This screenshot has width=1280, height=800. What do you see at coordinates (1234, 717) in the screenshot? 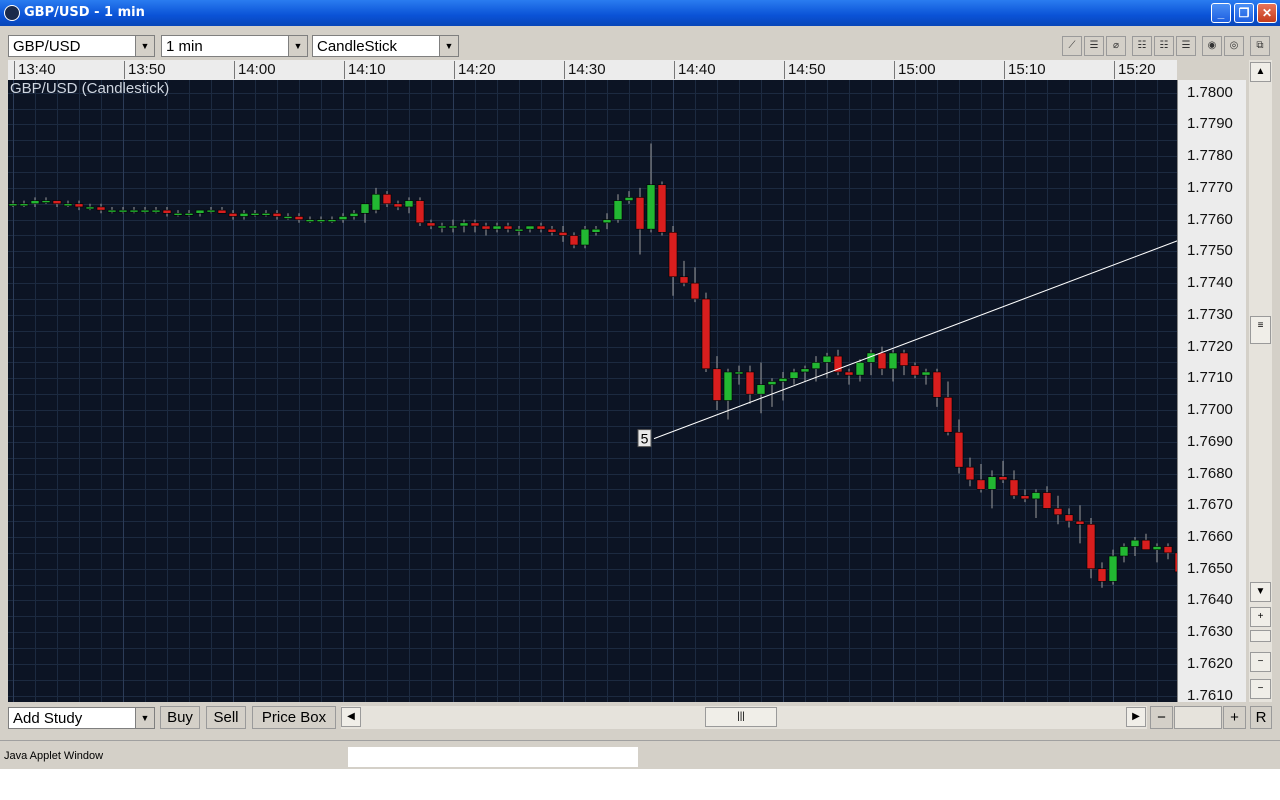
I see `time-zoom-in-button: +` at bounding box center [1234, 717].